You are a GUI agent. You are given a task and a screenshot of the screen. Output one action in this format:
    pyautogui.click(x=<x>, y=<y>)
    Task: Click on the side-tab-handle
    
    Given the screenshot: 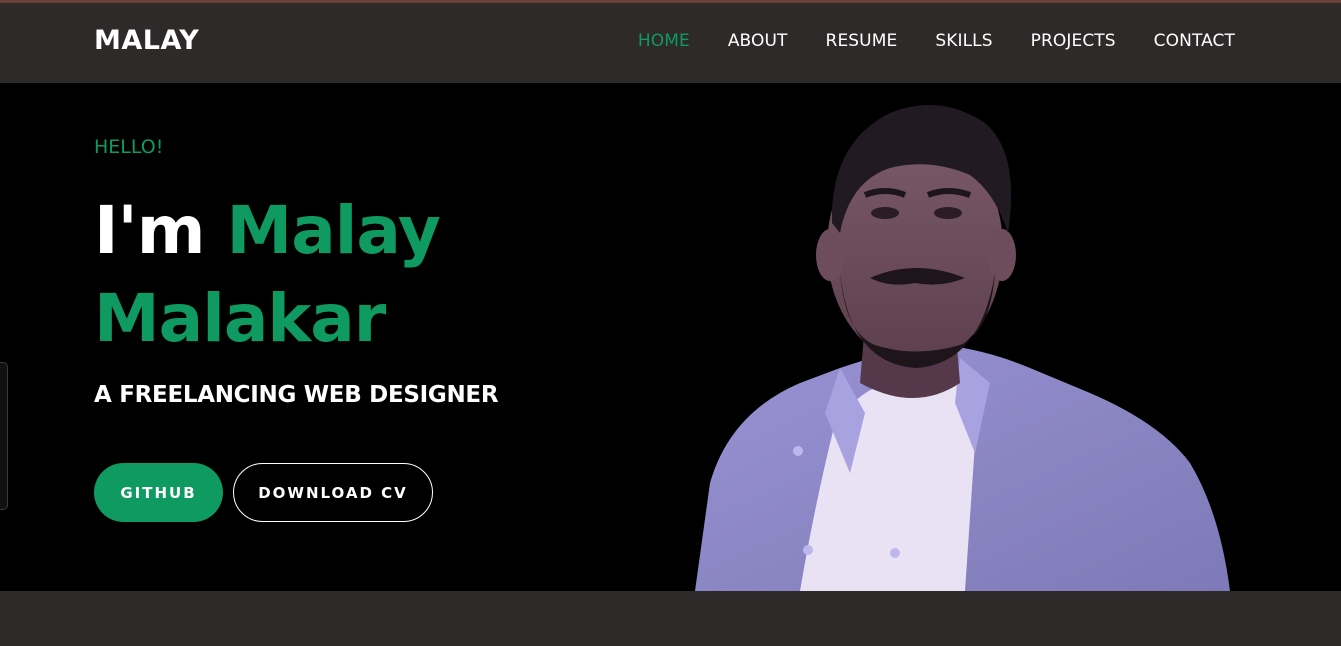 What is the action you would take?
    pyautogui.click(x=4, y=436)
    